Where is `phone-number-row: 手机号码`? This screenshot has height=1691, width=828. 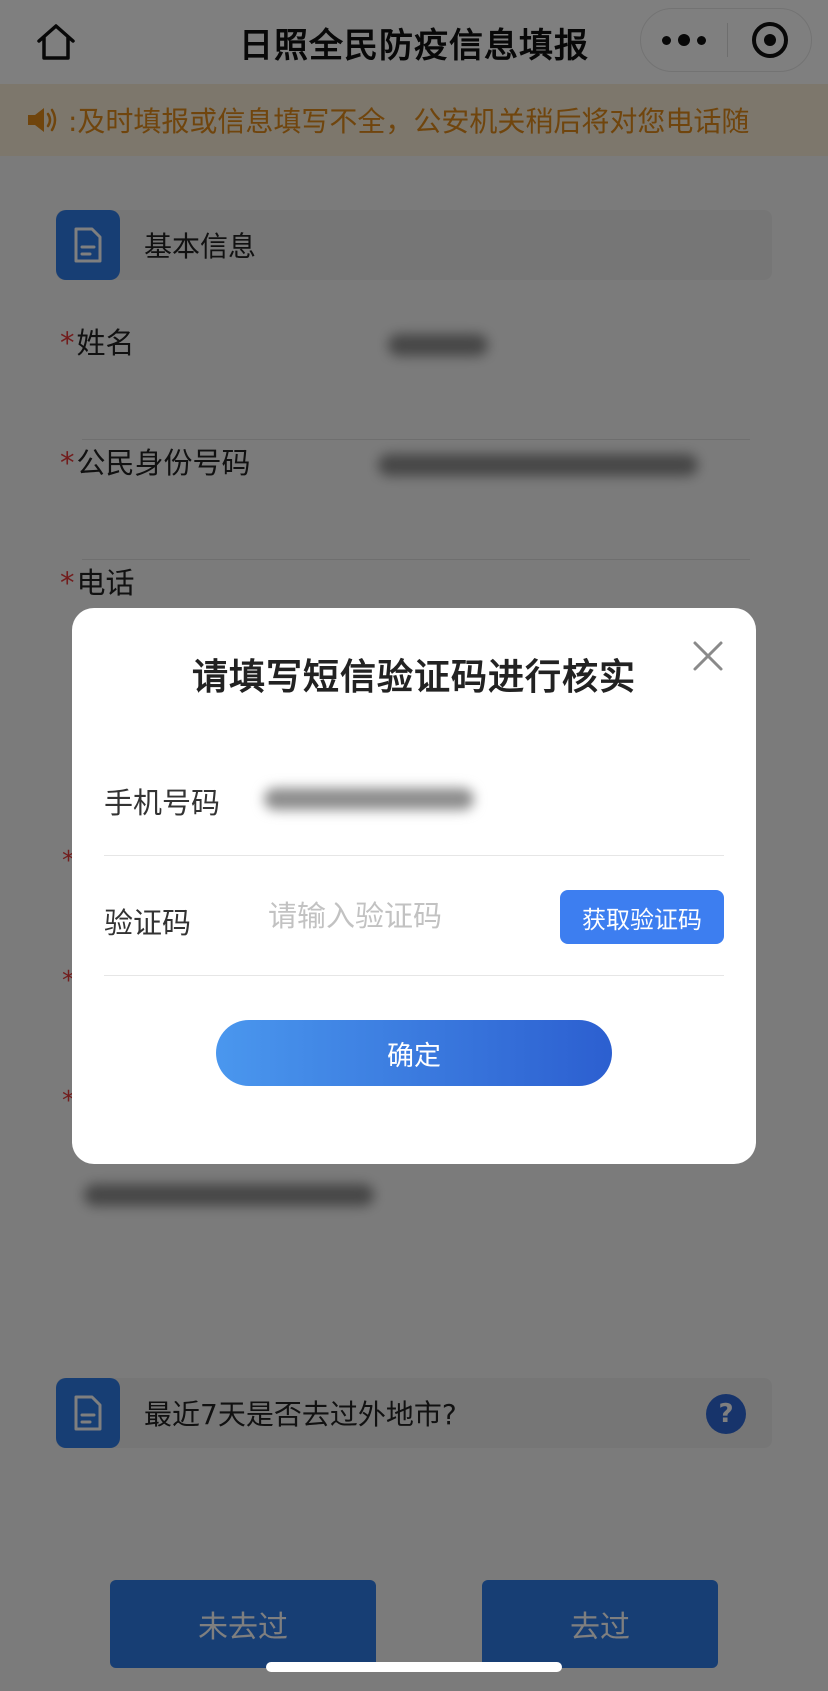 phone-number-row: 手机号码 is located at coordinates (414, 796).